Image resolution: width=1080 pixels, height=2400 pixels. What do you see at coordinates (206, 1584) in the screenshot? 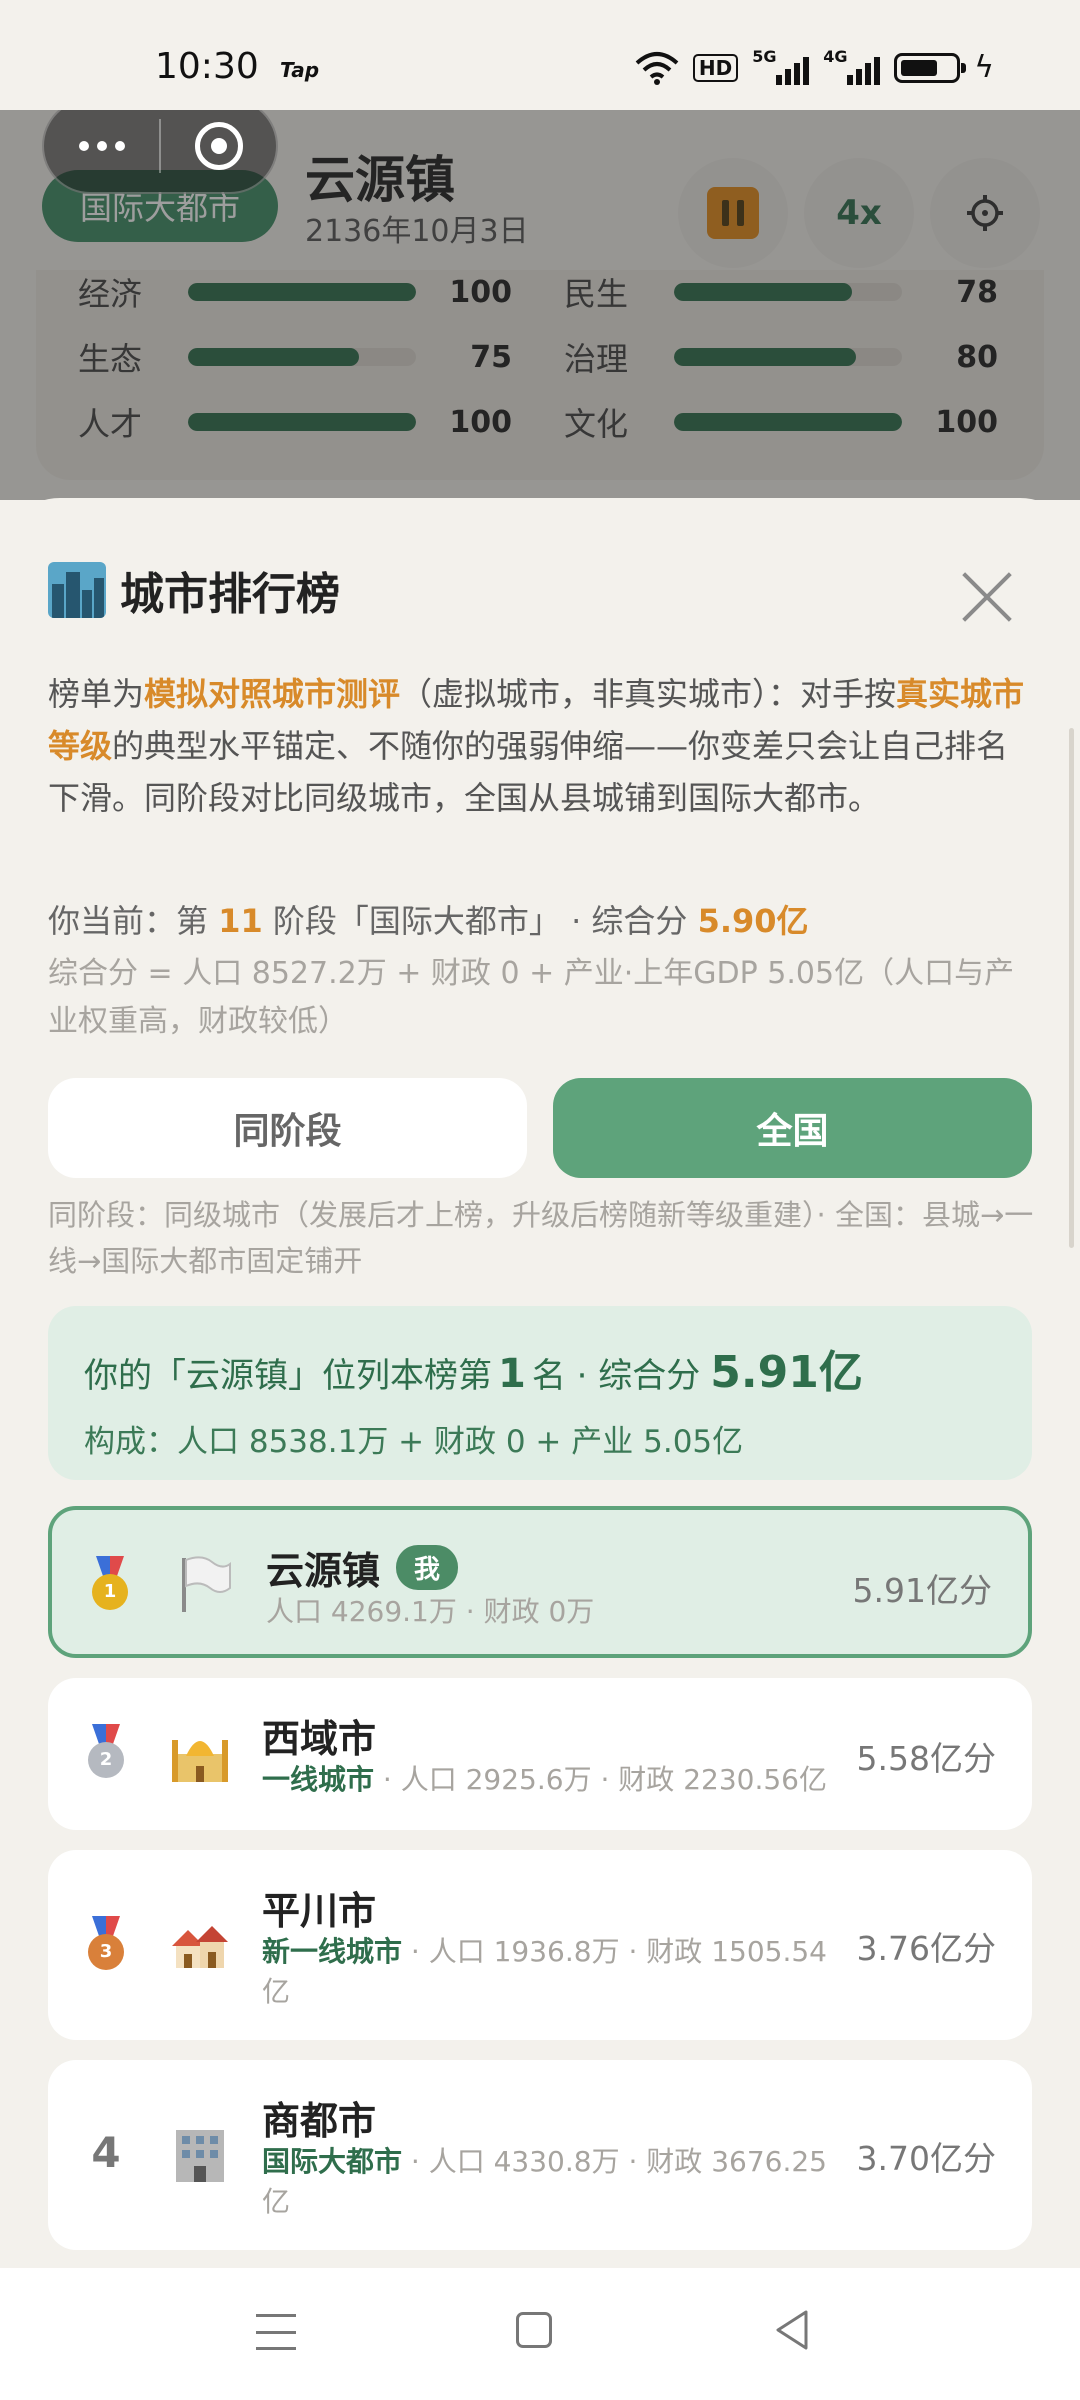
I see `white-flag-icon` at bounding box center [206, 1584].